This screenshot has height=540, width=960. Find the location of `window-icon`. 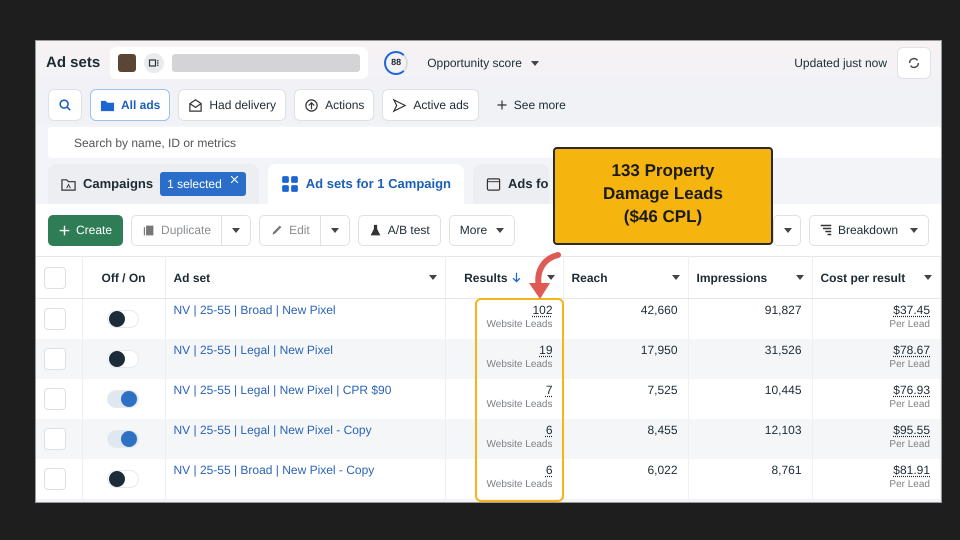

window-icon is located at coordinates (493, 184).